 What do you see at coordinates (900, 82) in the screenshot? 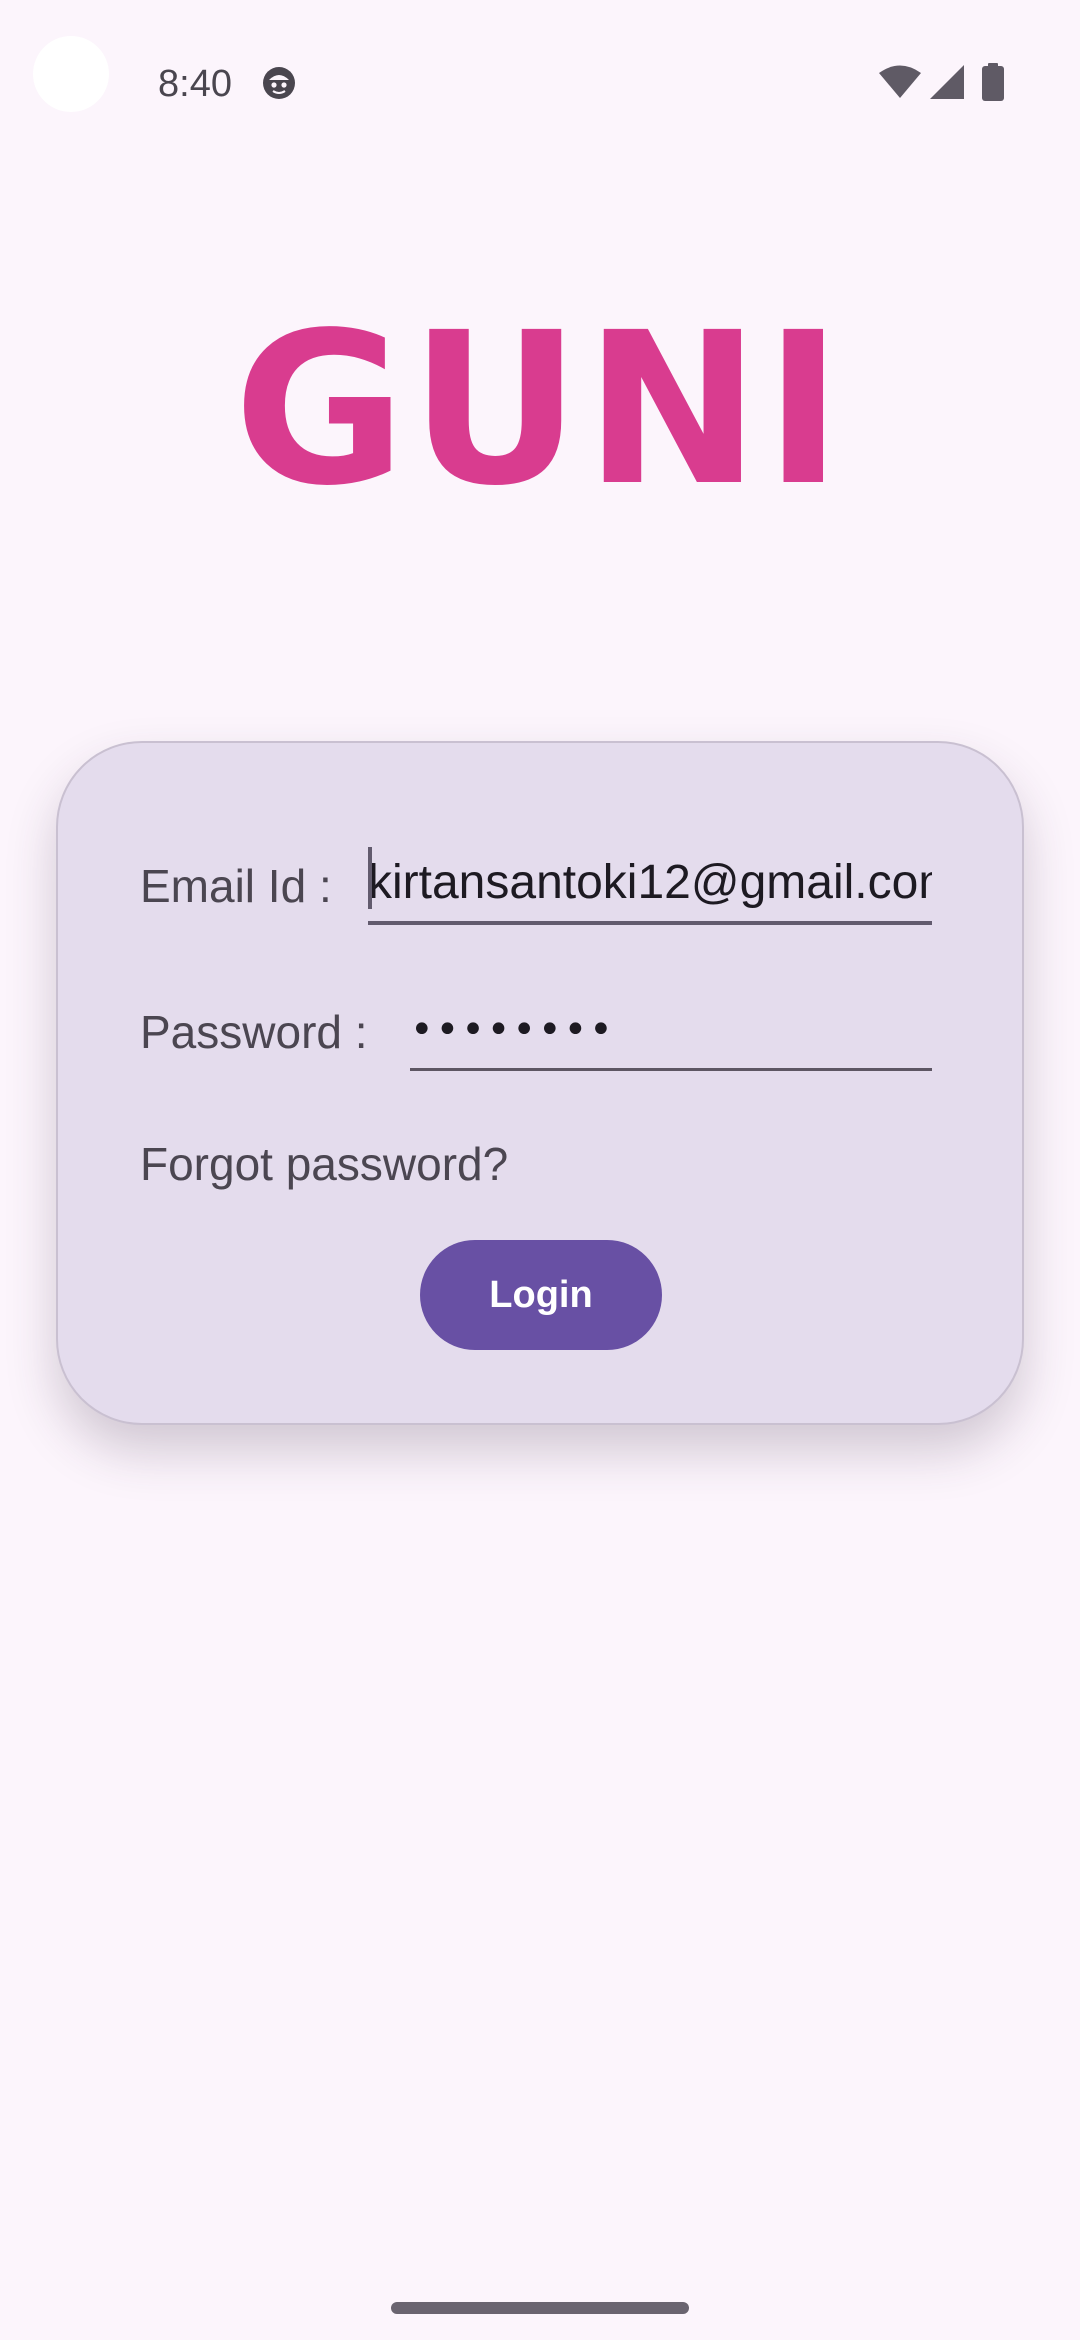
I see `wifi-icon` at bounding box center [900, 82].